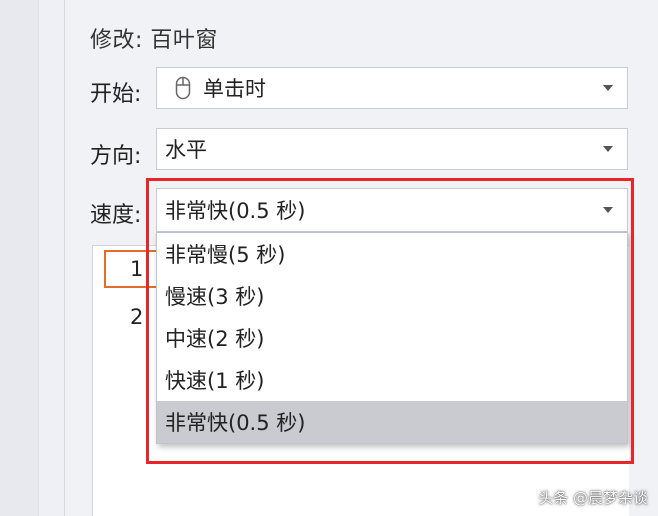 This screenshot has width=658, height=516. I want to click on speed-label: 速度:, so click(116, 215).